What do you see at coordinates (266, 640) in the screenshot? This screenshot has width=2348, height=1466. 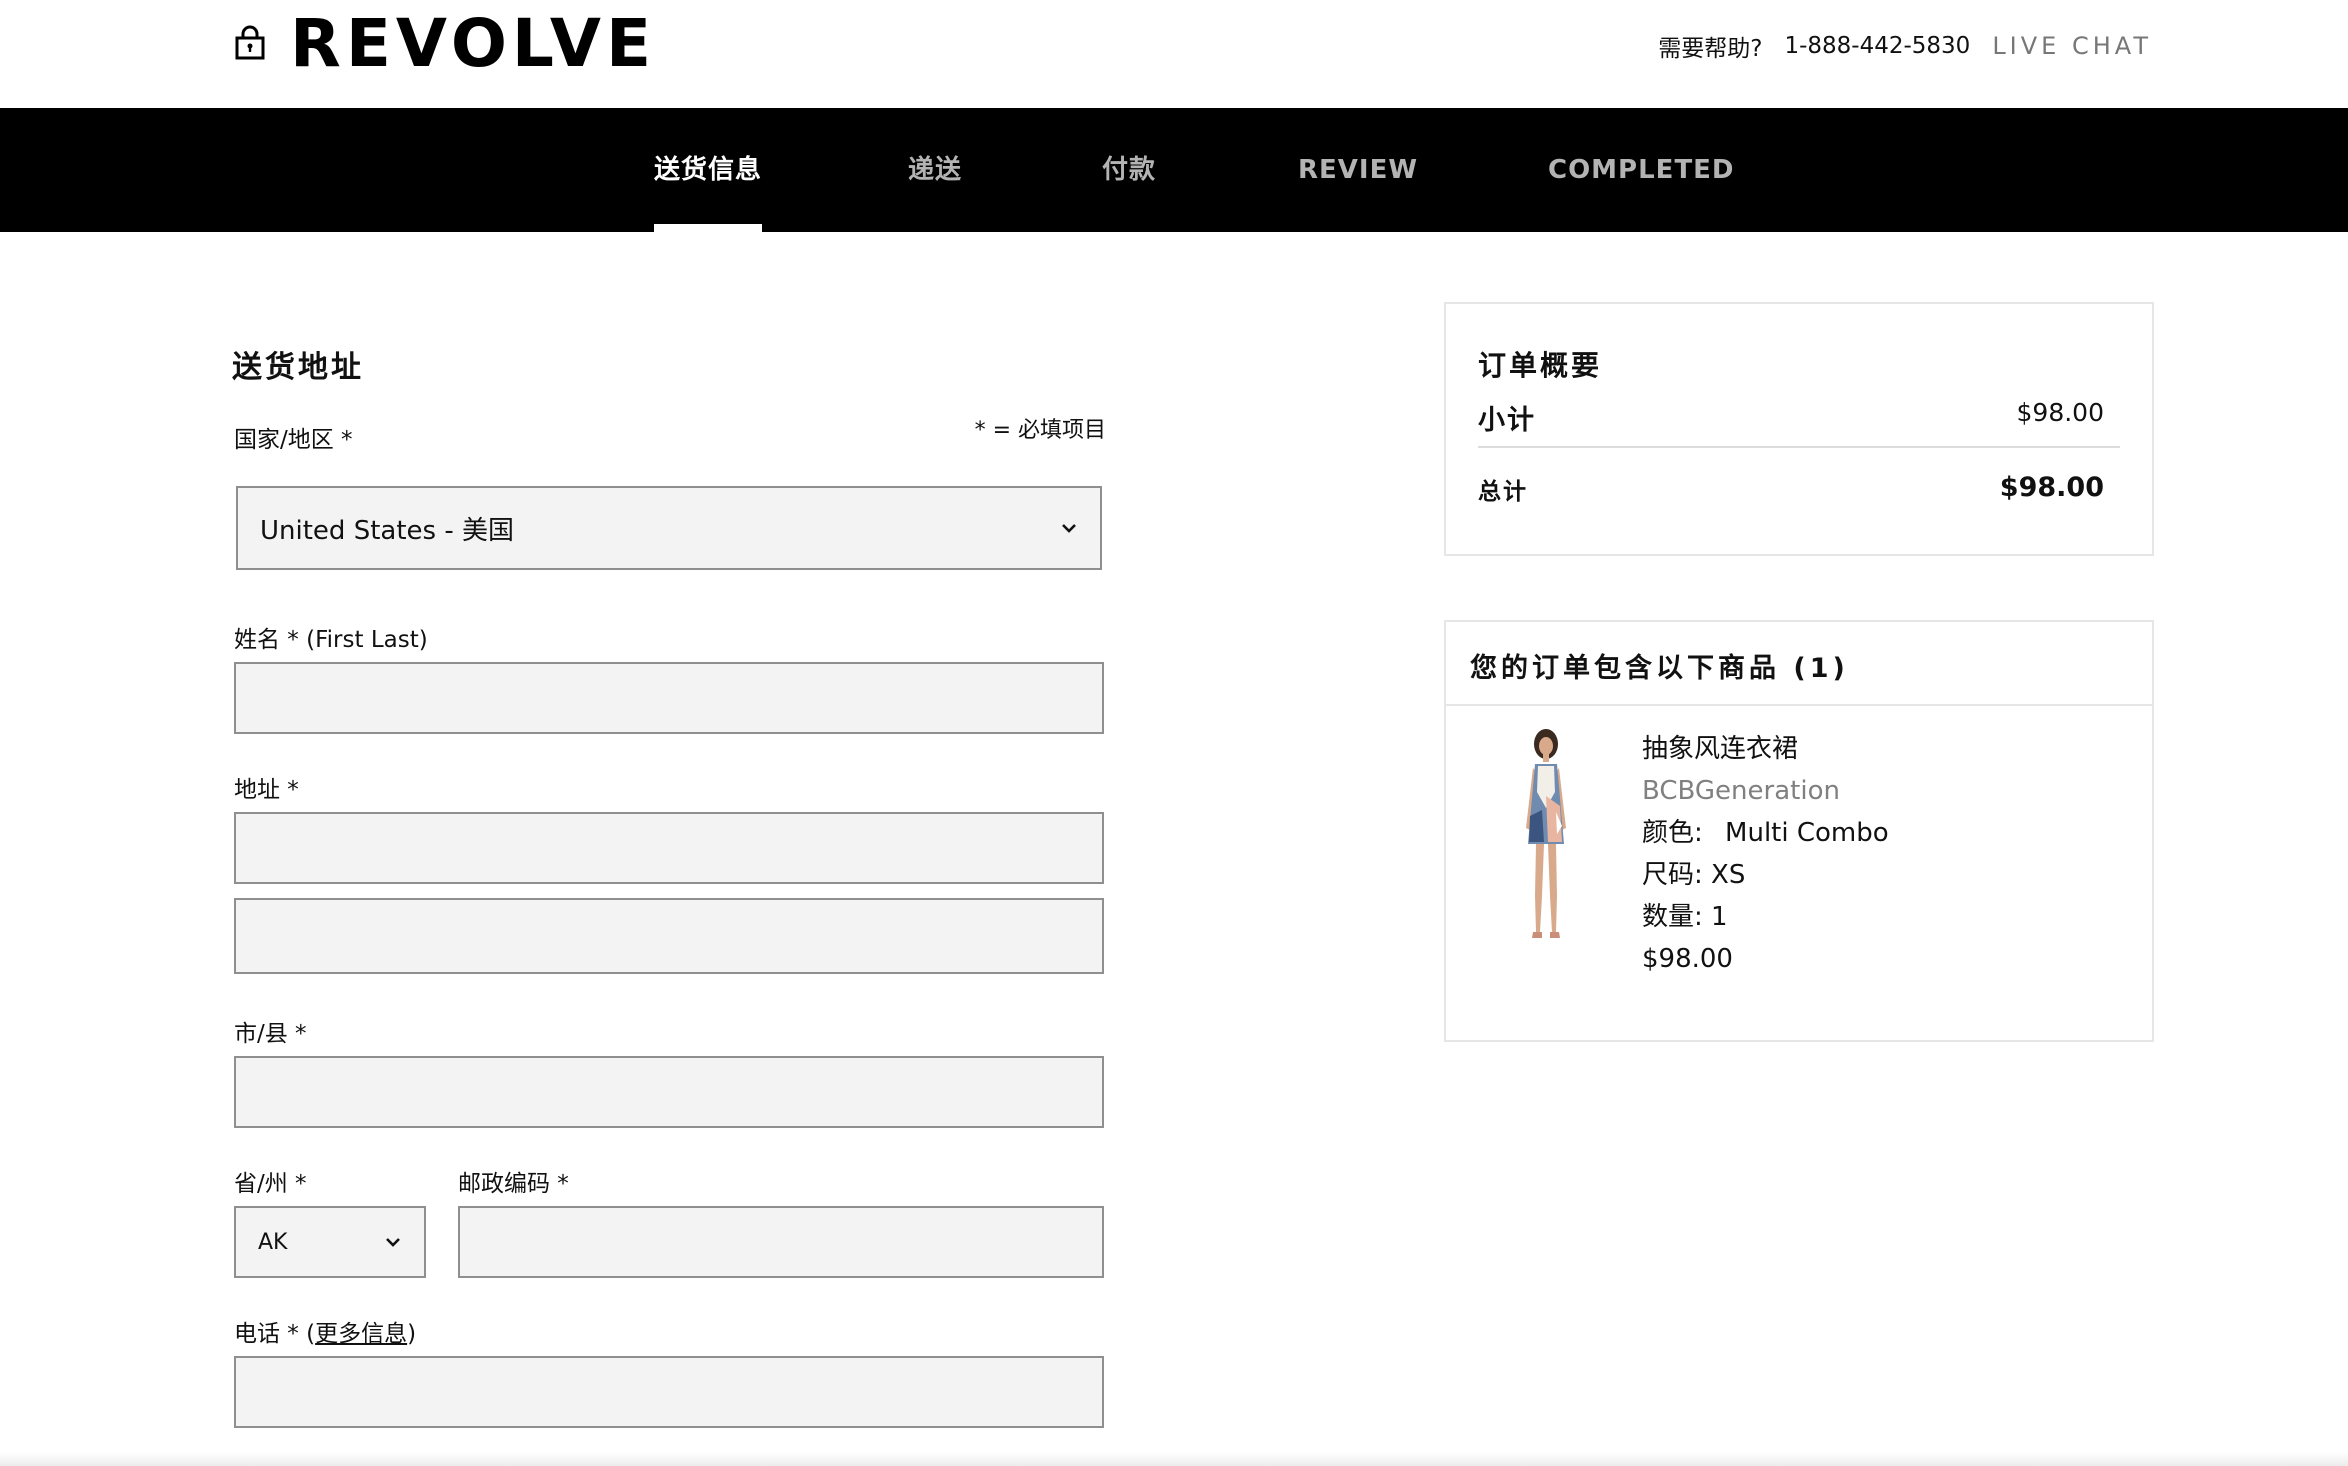 I see `name-label-text: 姓名 *` at bounding box center [266, 640].